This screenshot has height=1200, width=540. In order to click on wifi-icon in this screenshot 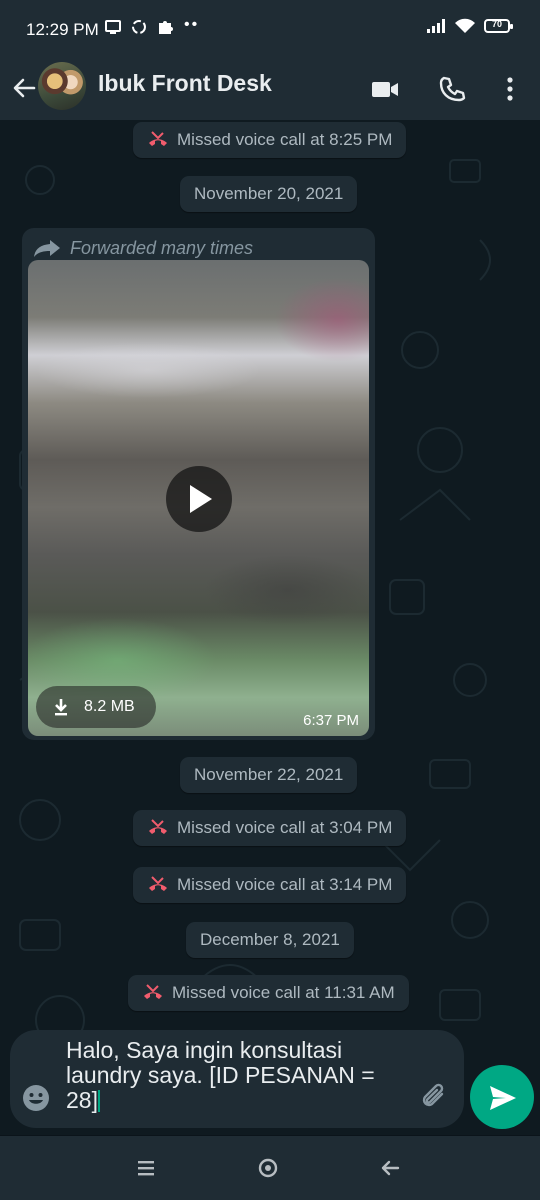, I will do `click(465, 25)`.